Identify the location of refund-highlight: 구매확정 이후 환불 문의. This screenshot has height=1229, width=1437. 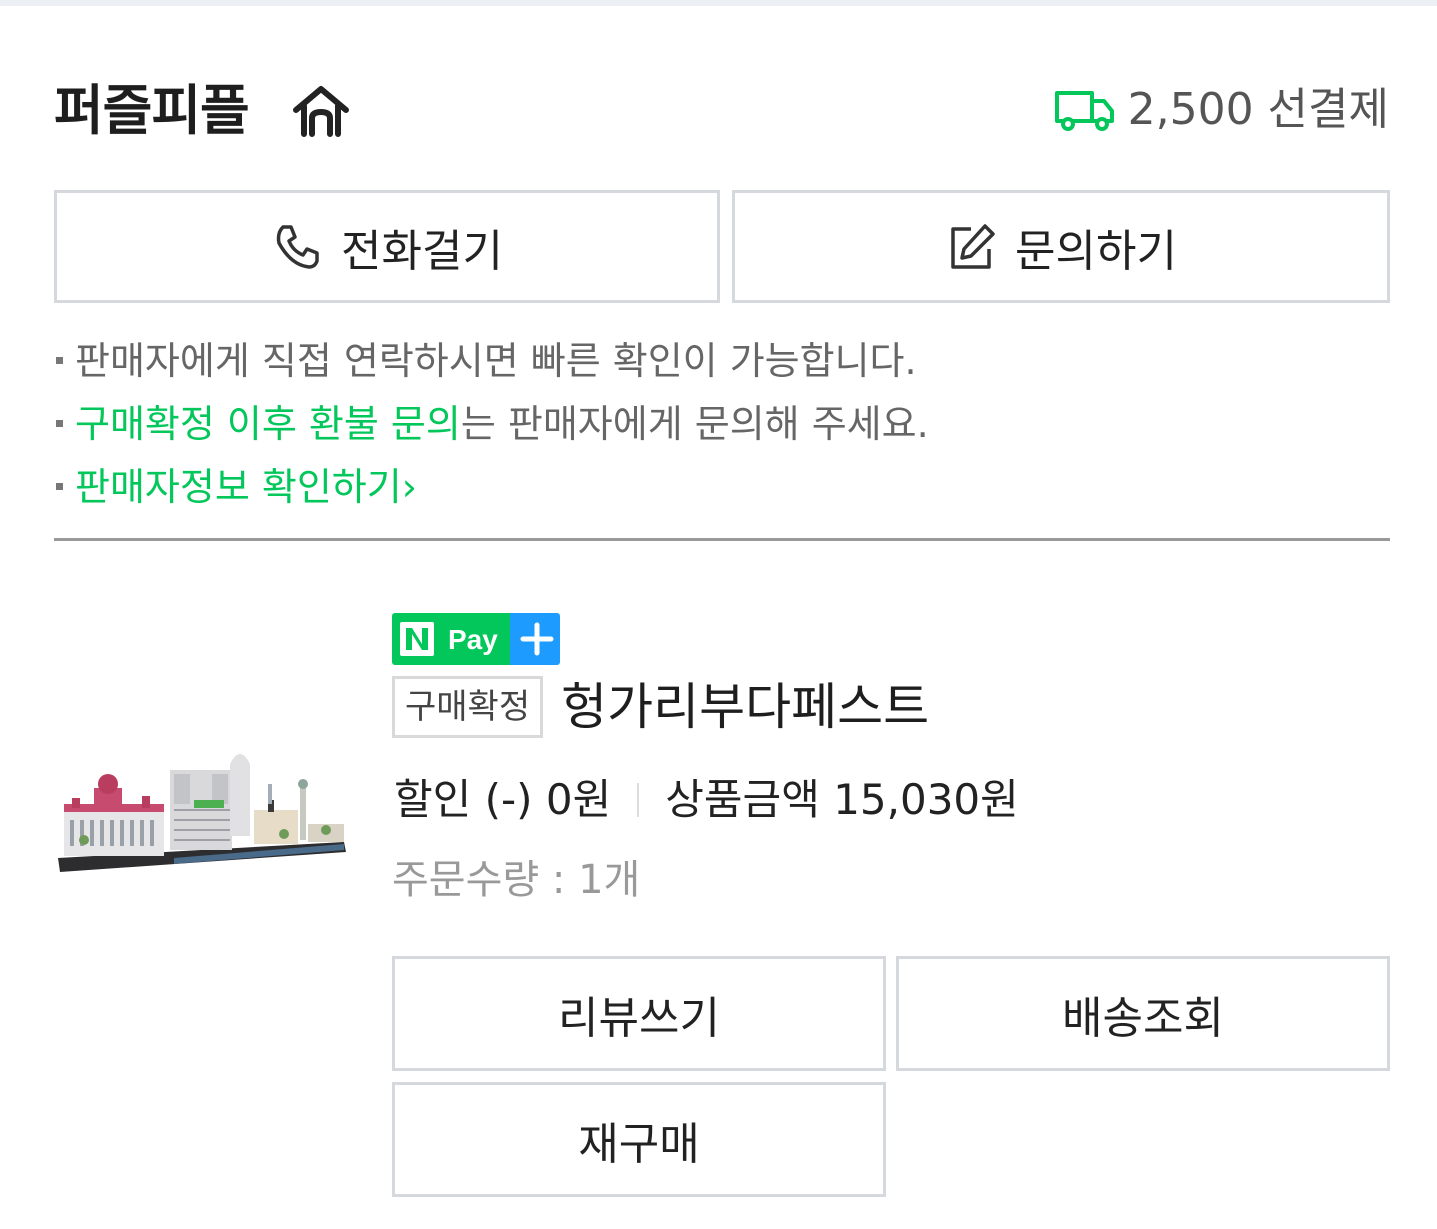
(268, 424).